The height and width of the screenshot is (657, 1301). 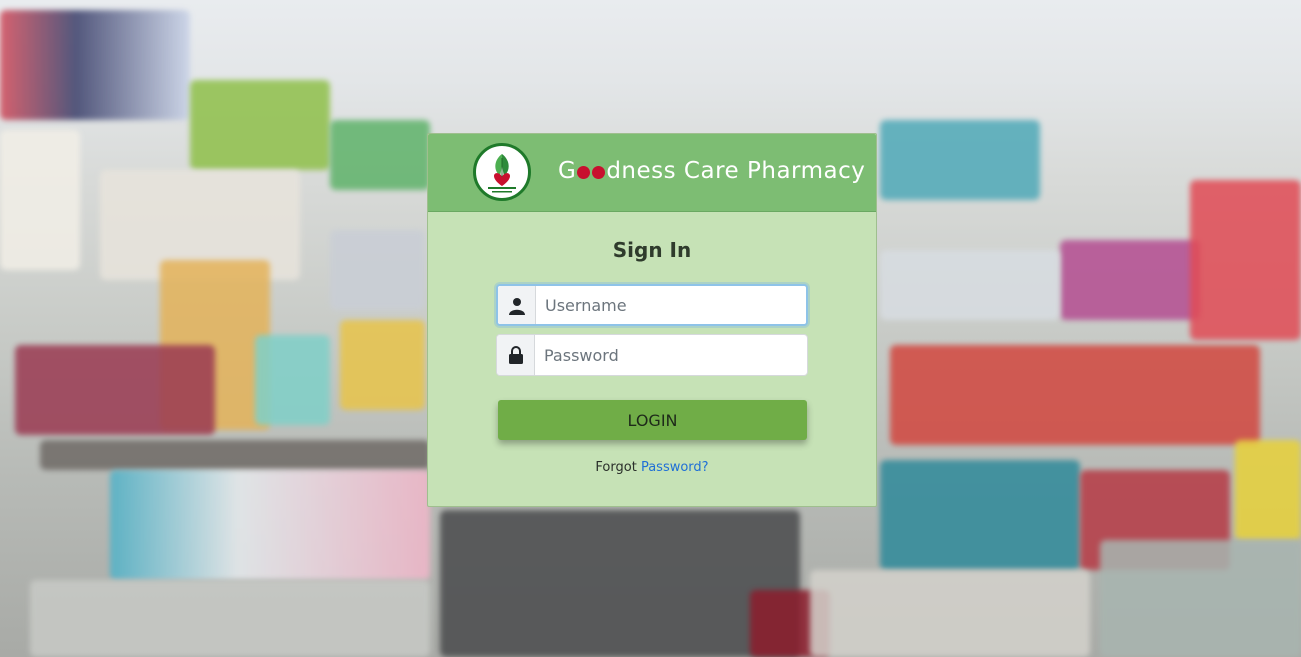 I want to click on username-input, so click(x=671, y=305).